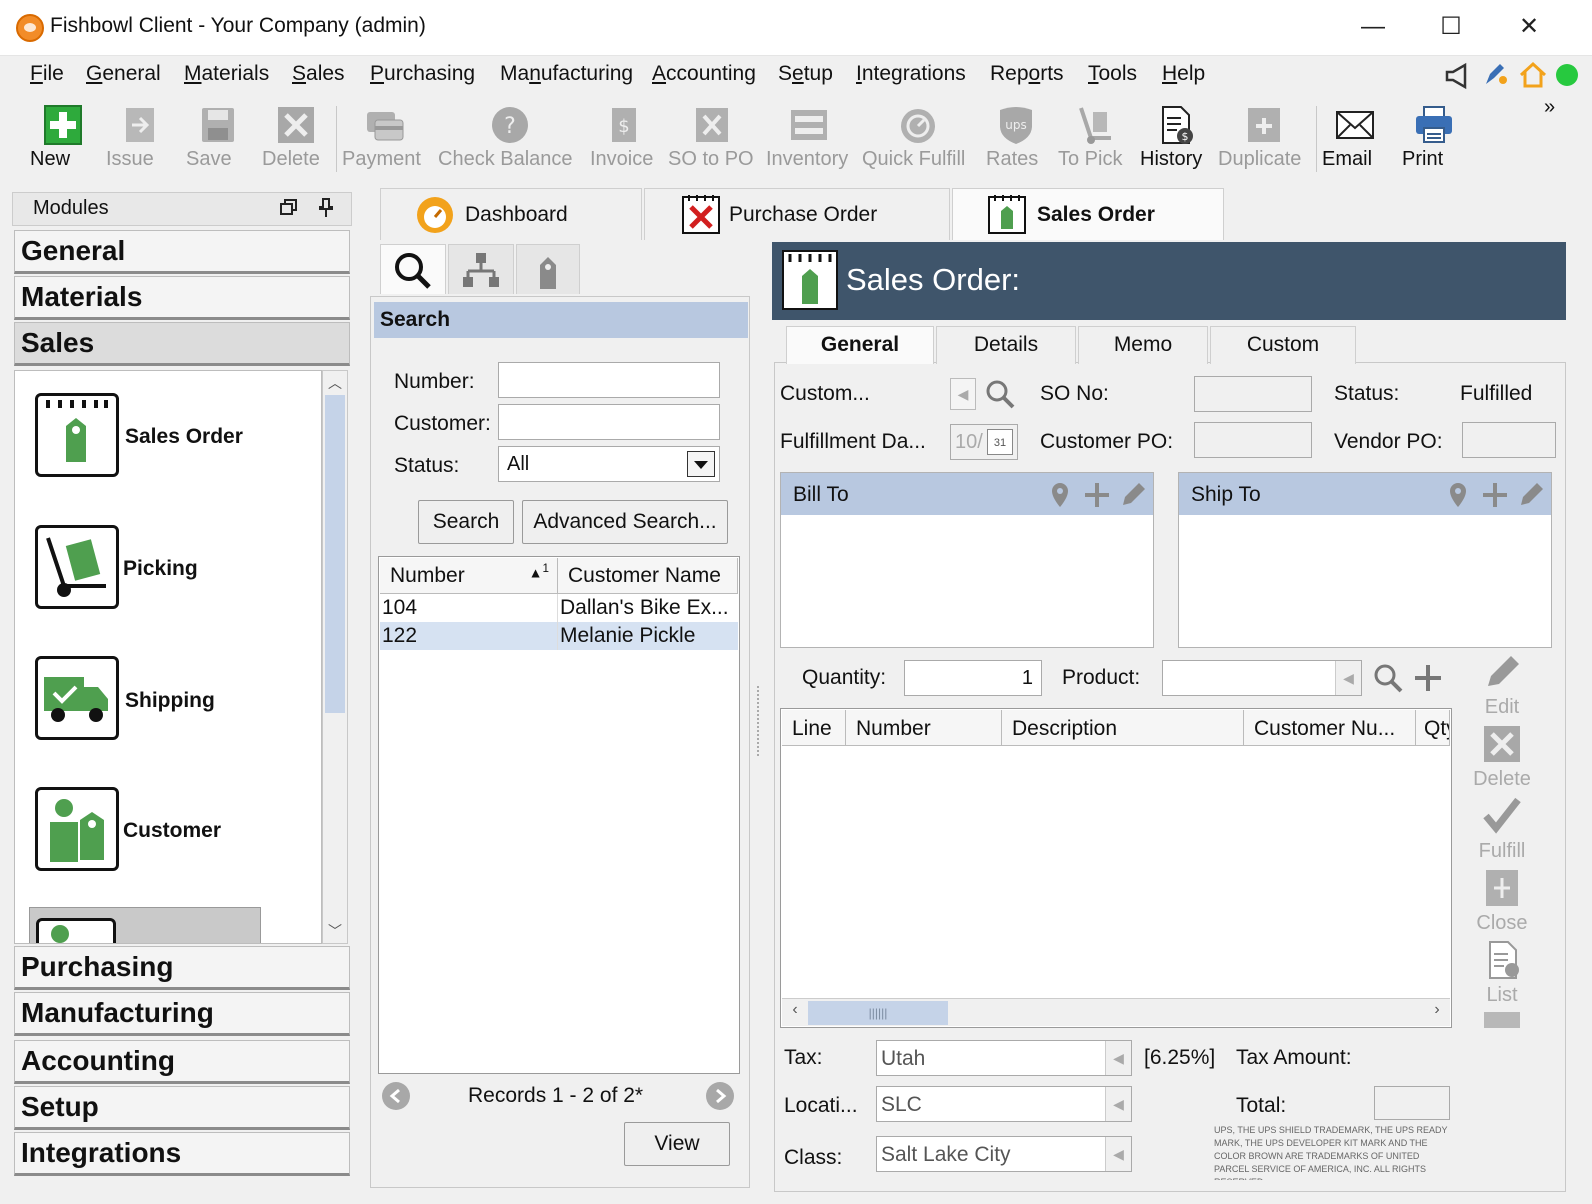  What do you see at coordinates (805, 74) in the screenshot?
I see `menu-item: Setup` at bounding box center [805, 74].